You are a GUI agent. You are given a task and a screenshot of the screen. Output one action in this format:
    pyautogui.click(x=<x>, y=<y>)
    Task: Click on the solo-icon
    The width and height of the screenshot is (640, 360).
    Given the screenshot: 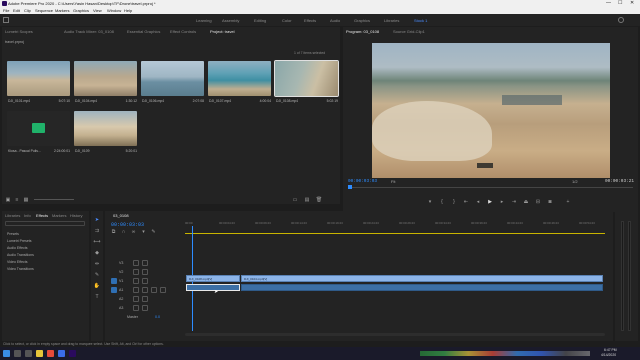 What is the action you would take?
    pyautogui.click(x=154, y=290)
    